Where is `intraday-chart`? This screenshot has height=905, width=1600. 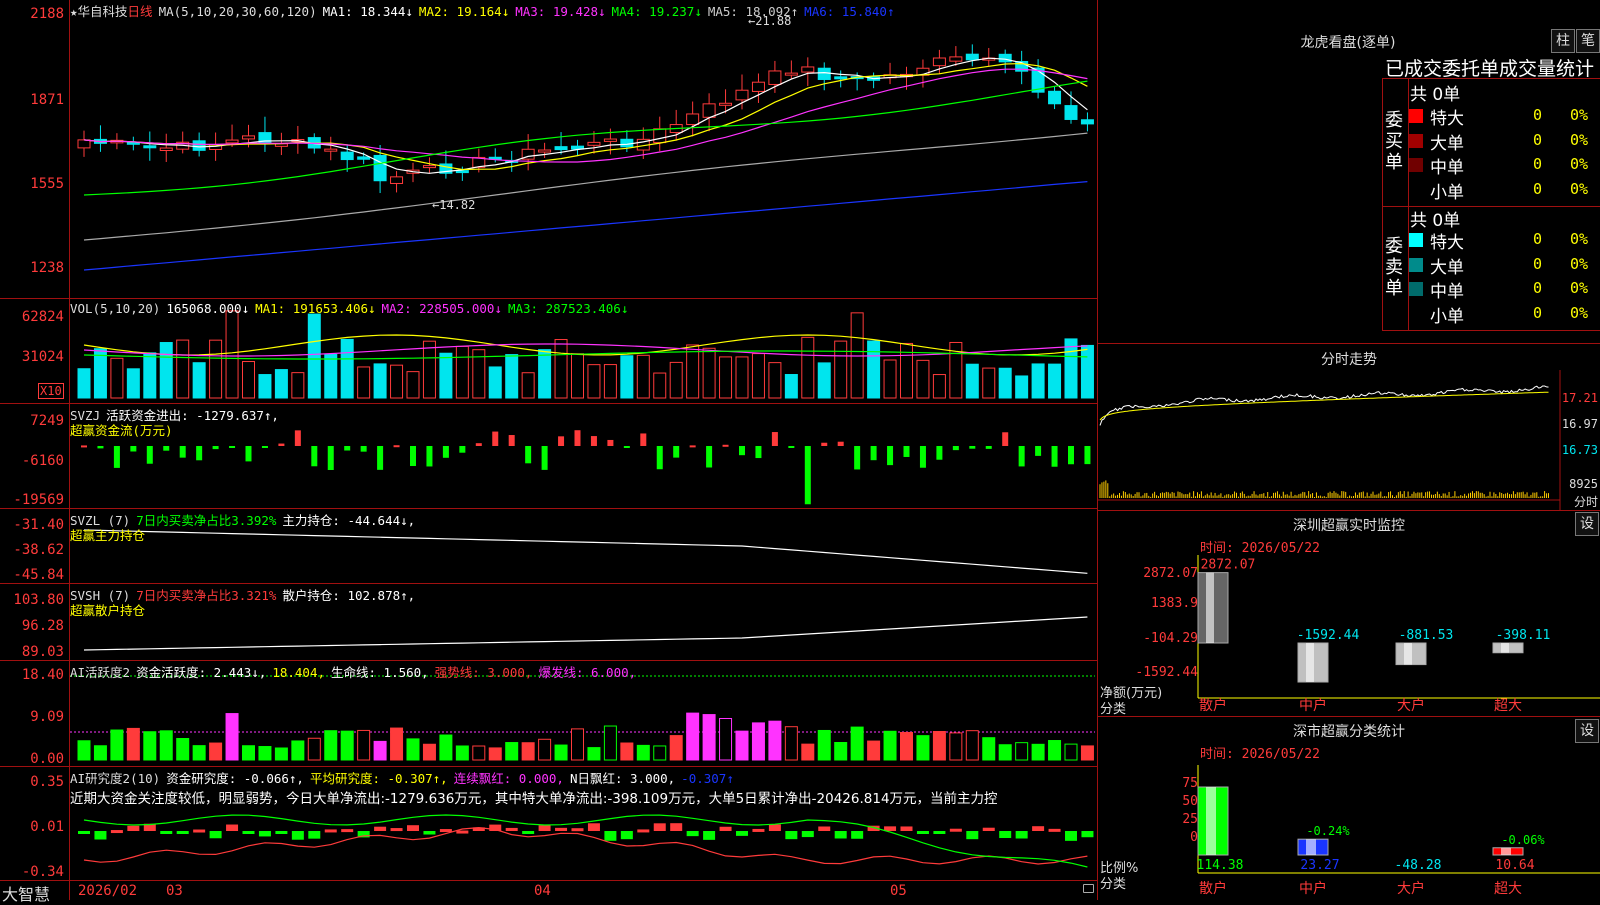 intraday-chart is located at coordinates (1349, 440).